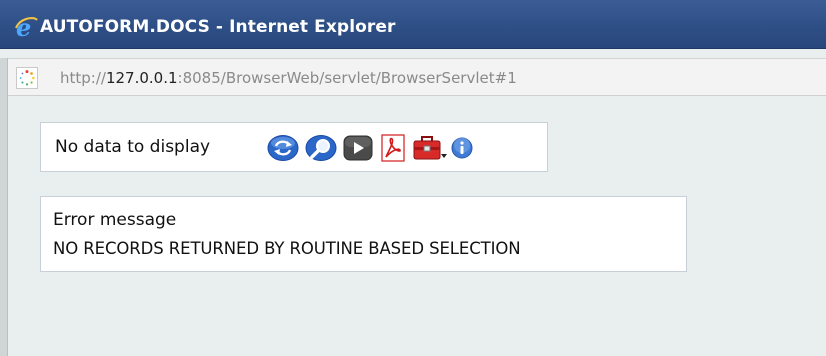 The width and height of the screenshot is (826, 356). What do you see at coordinates (141, 78) in the screenshot?
I see `url-host: 127.0.0.1` at bounding box center [141, 78].